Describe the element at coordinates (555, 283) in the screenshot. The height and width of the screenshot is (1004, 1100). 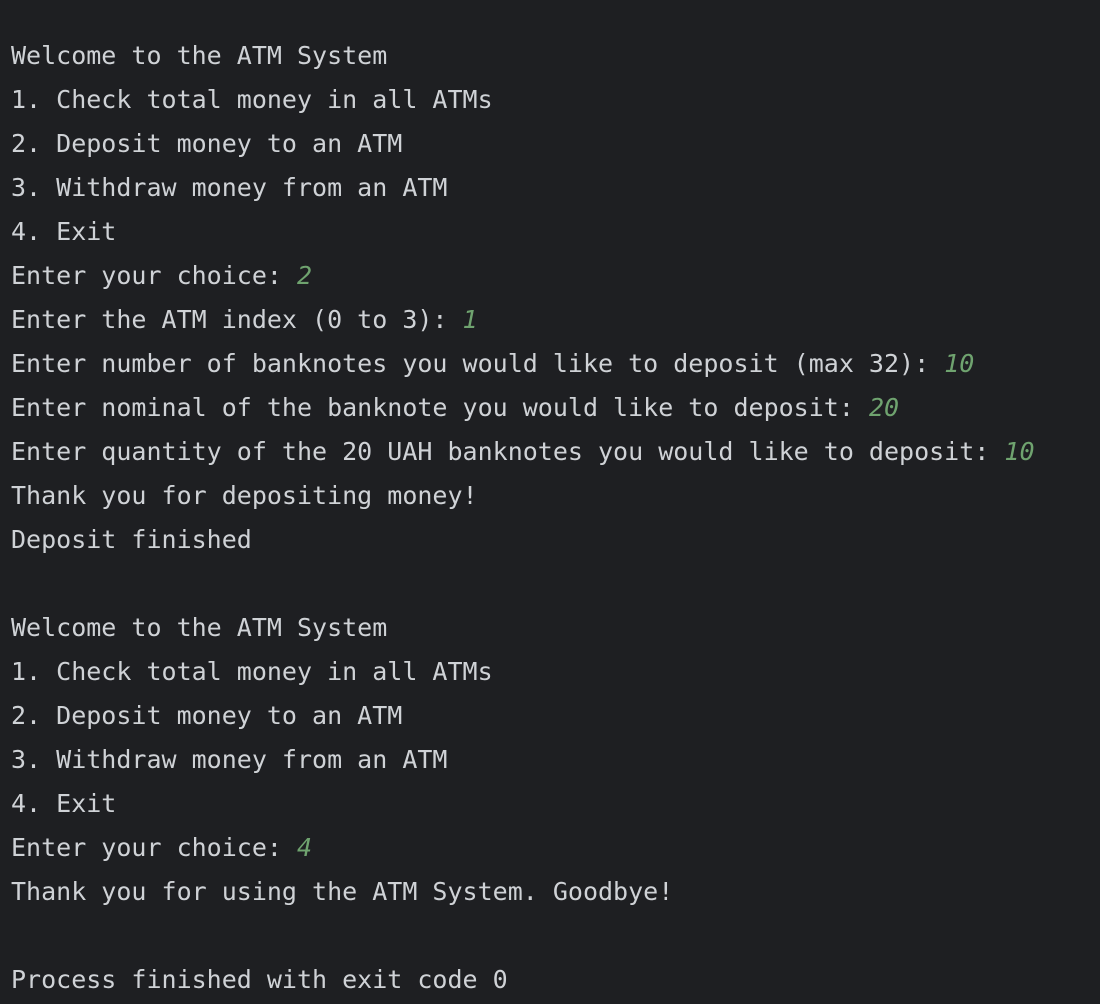
I see `console-line: Enter your choice: 2` at that location.